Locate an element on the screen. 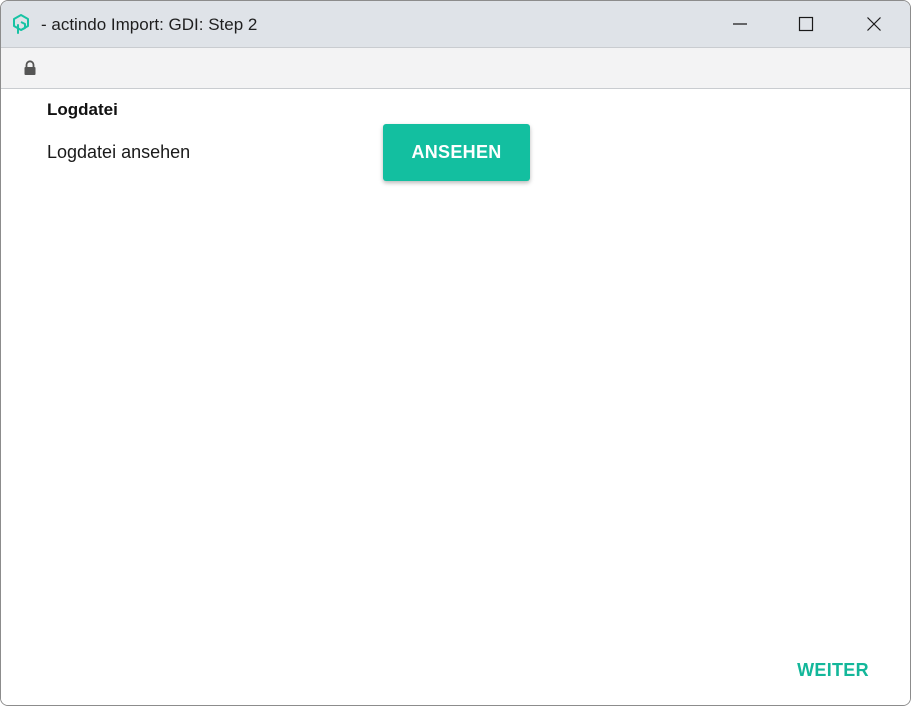  maximize-icon is located at coordinates (806, 24).